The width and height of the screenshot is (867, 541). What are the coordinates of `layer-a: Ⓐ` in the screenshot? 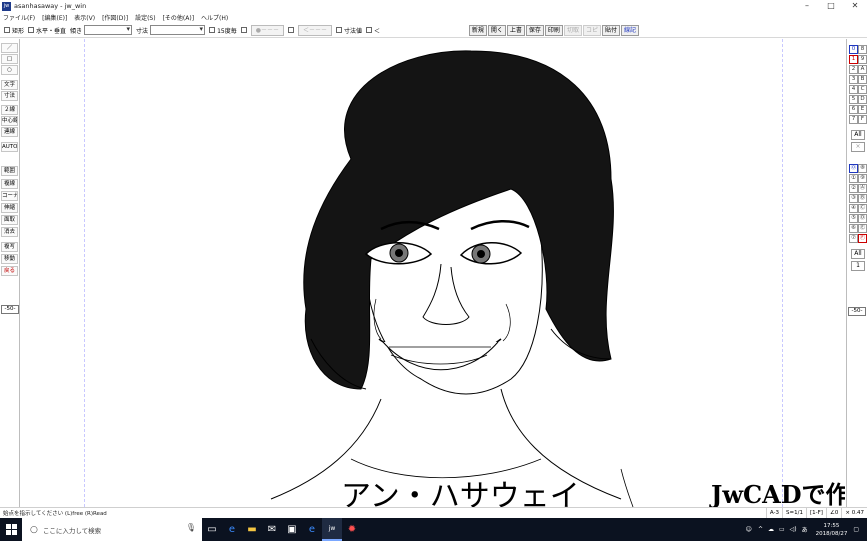 It's located at (862, 188).